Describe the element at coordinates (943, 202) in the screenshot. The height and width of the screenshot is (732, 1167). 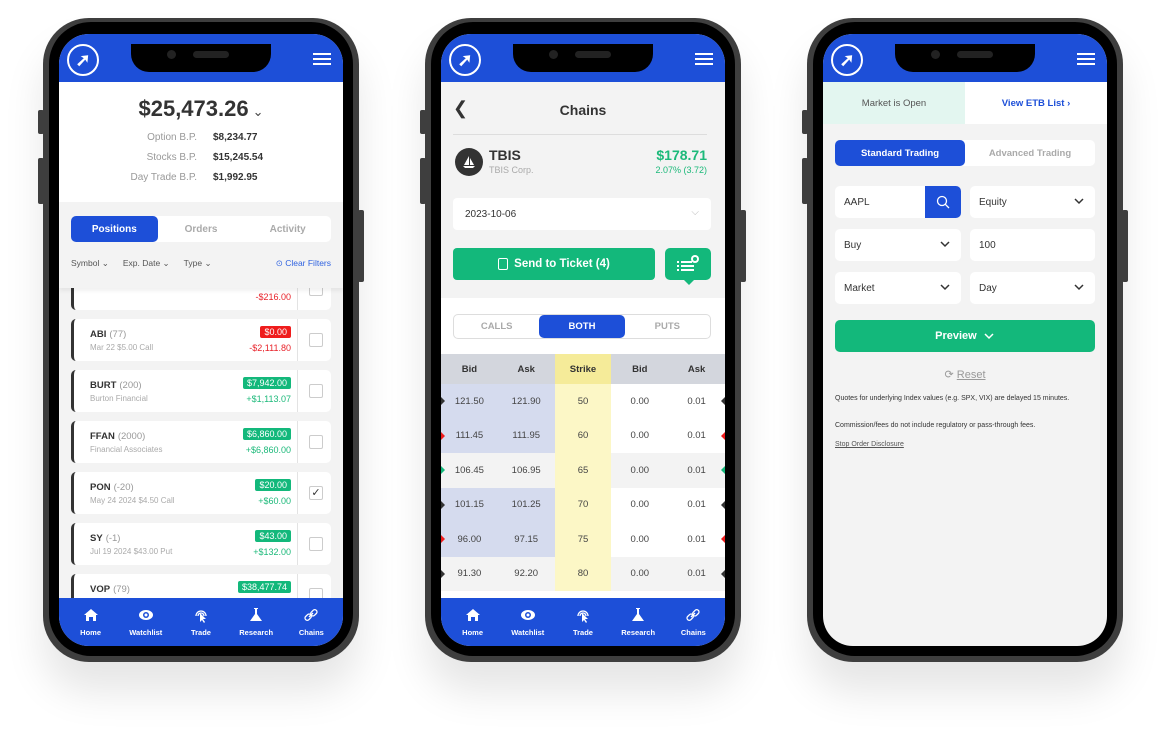
I see `search-button` at that location.